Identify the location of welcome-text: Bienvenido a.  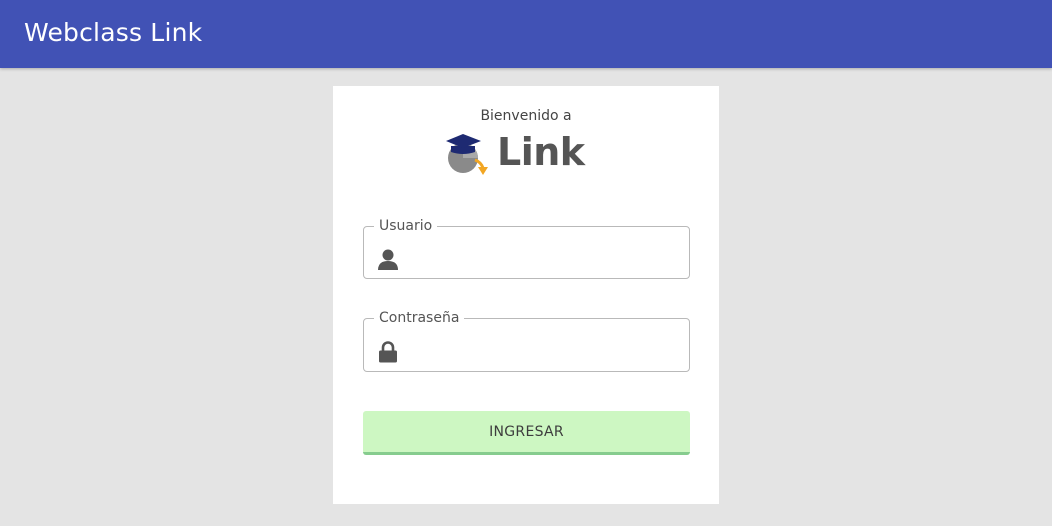
(526, 116).